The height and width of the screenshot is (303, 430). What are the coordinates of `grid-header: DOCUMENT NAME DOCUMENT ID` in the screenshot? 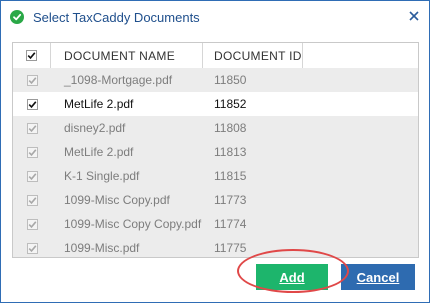 It's located at (215, 56).